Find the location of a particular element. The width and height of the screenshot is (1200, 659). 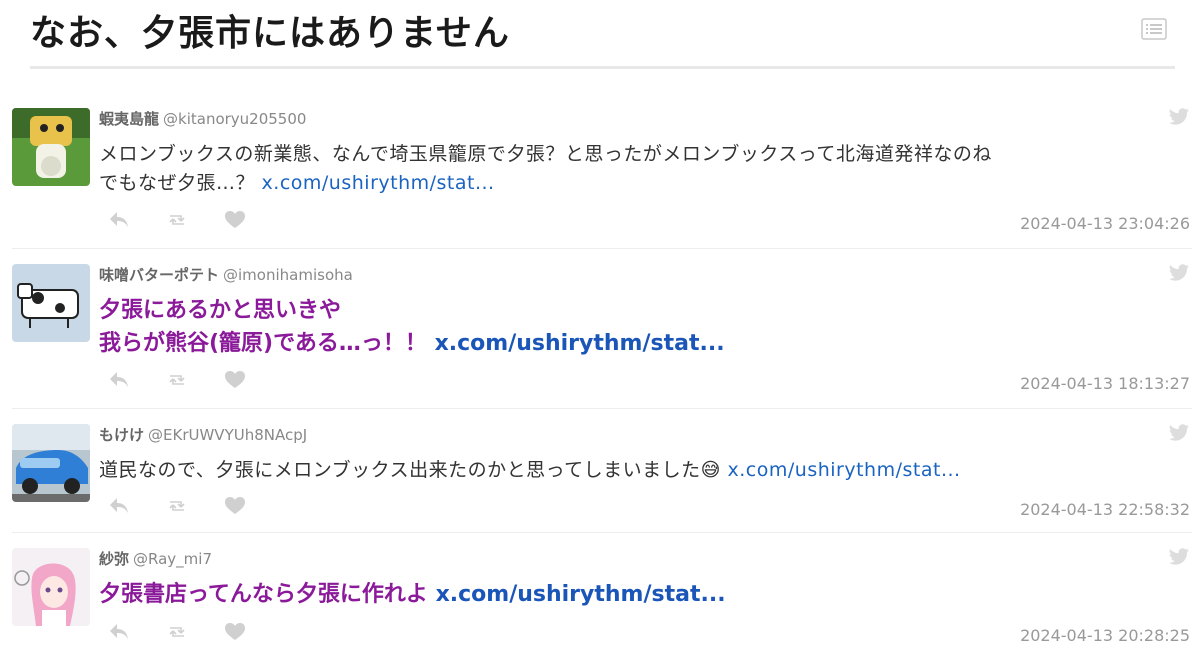

tweet-text-line: 夕張にあるかと思いきや is located at coordinates (220, 310).